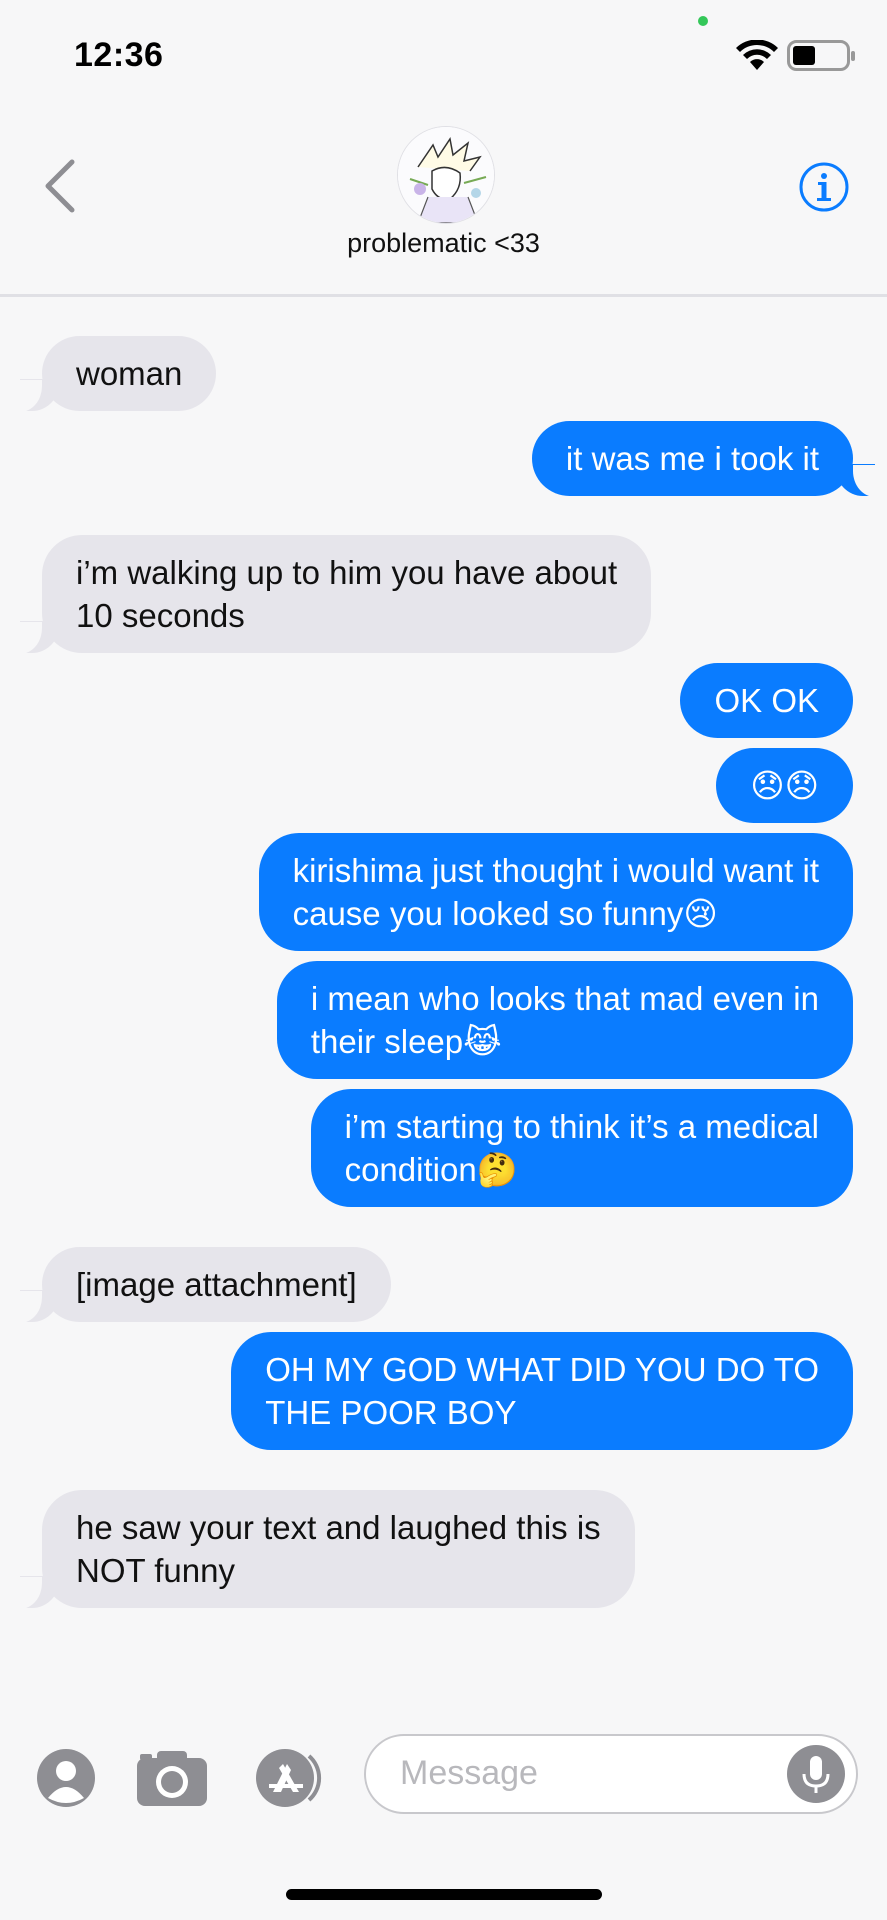  I want to click on status-time: 12:36, so click(119, 55).